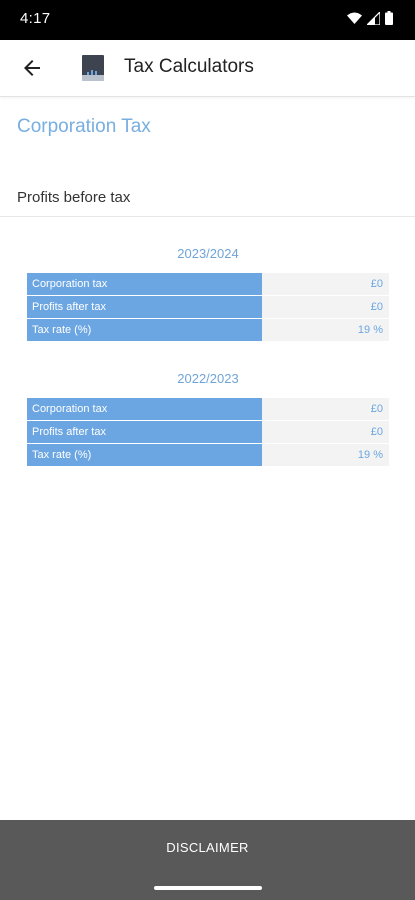 Image resolution: width=415 pixels, height=900 pixels. Describe the element at coordinates (32, 68) in the screenshot. I see `arrow-left-icon` at that location.